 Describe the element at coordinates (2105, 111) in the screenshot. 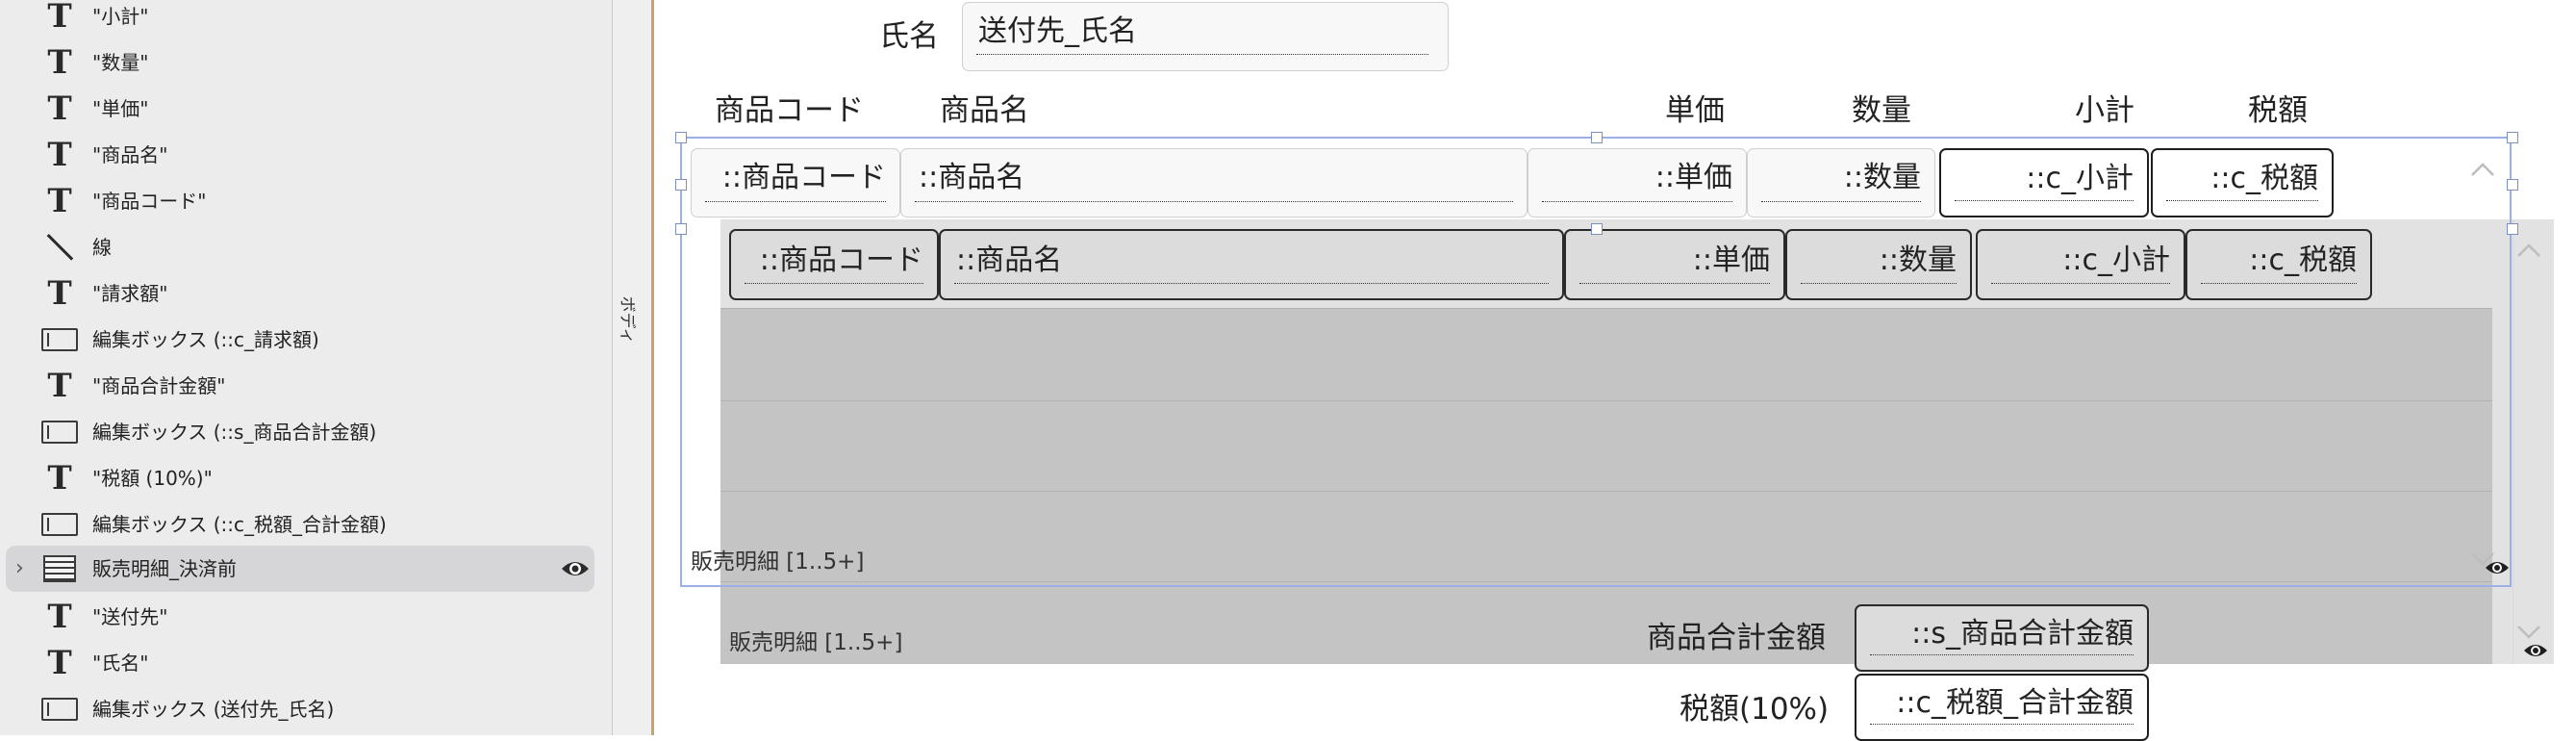

I see `header-subtotal: 小計` at that location.